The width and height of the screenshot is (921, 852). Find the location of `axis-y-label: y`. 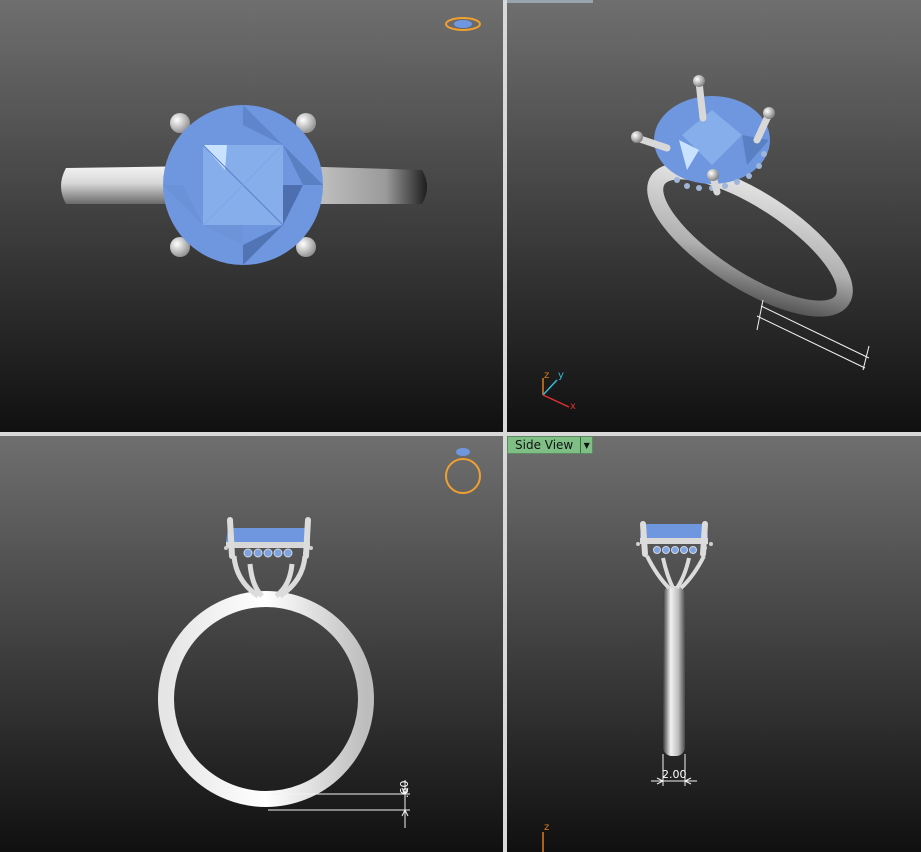

axis-y-label: y is located at coordinates (561, 375).